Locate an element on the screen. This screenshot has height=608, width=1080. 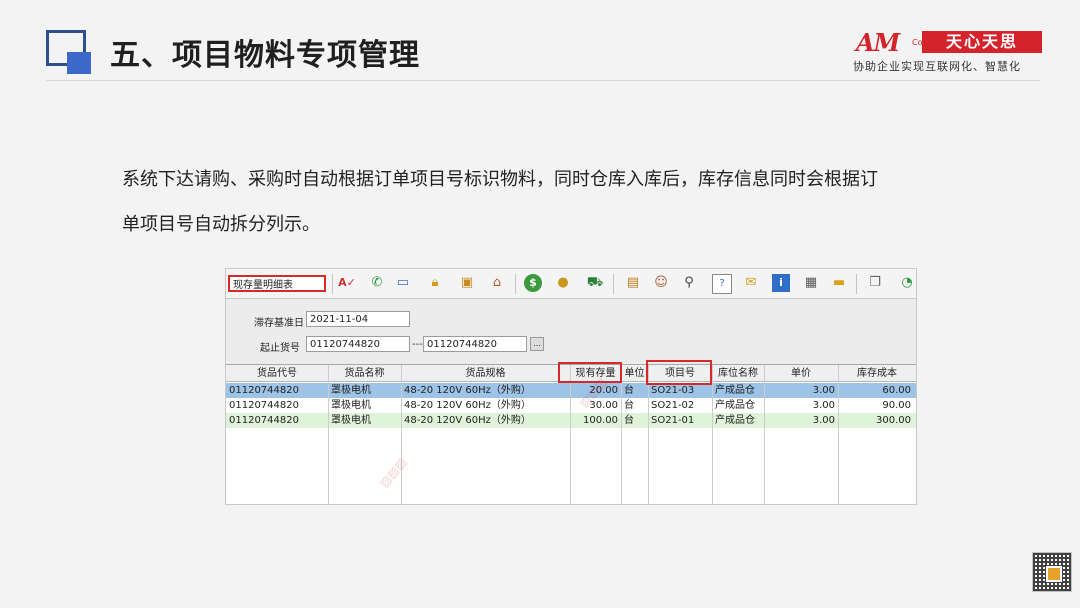
col-header-spec: 货品规格 is located at coordinates (485, 373).